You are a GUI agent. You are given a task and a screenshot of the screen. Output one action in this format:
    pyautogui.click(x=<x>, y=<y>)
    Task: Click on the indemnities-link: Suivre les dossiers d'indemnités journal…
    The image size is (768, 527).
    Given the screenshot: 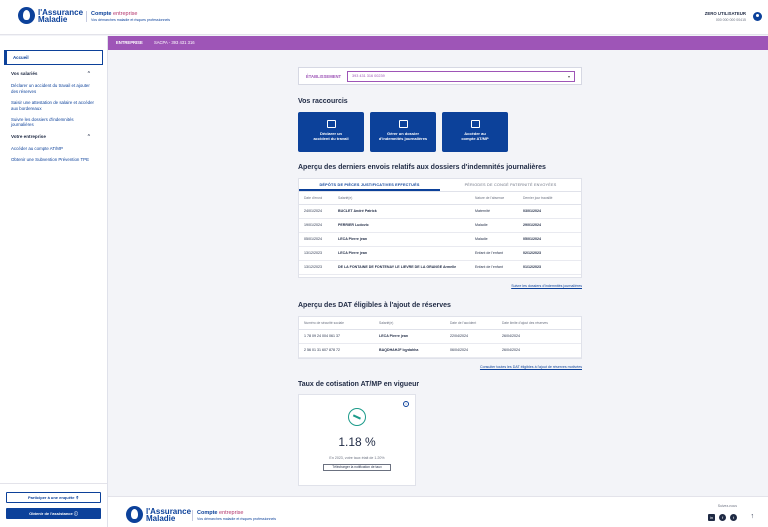 What is the action you would take?
    pyautogui.click(x=440, y=286)
    